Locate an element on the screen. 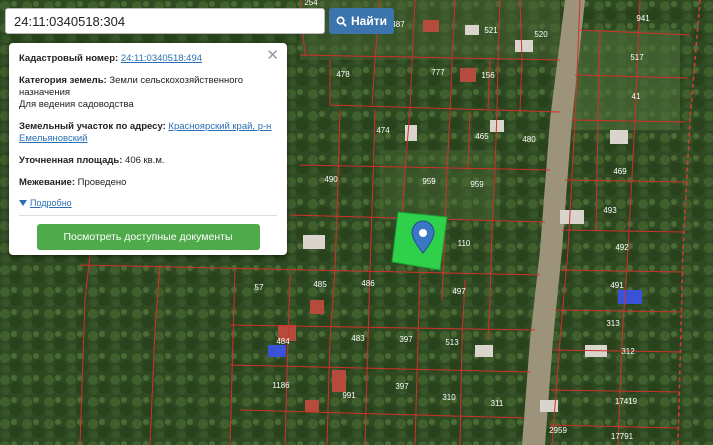  parcel-number-label: 486 is located at coordinates (368, 283).